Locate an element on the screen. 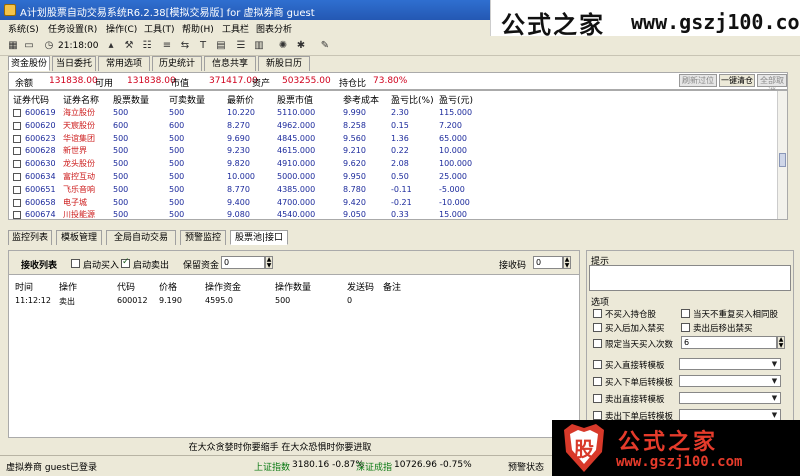 The image size is (800, 476). rcol-fund: 操作资金 is located at coordinates (223, 286).